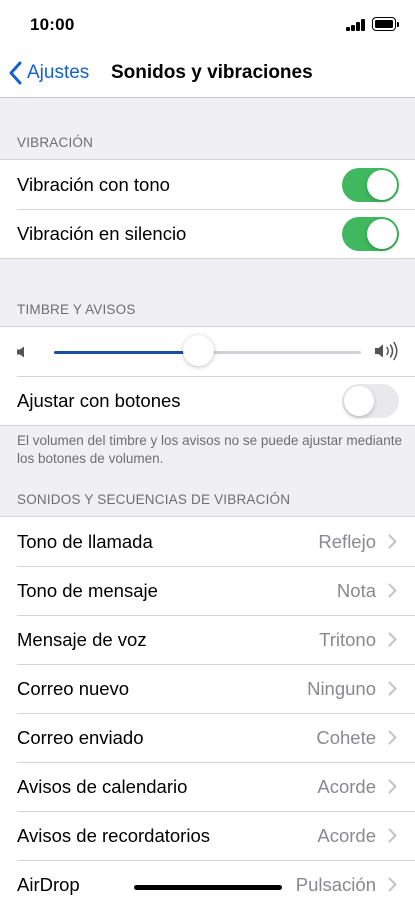 Image resolution: width=415 pixels, height=900 pixels. I want to click on volume-slider-thumb, so click(198, 350).